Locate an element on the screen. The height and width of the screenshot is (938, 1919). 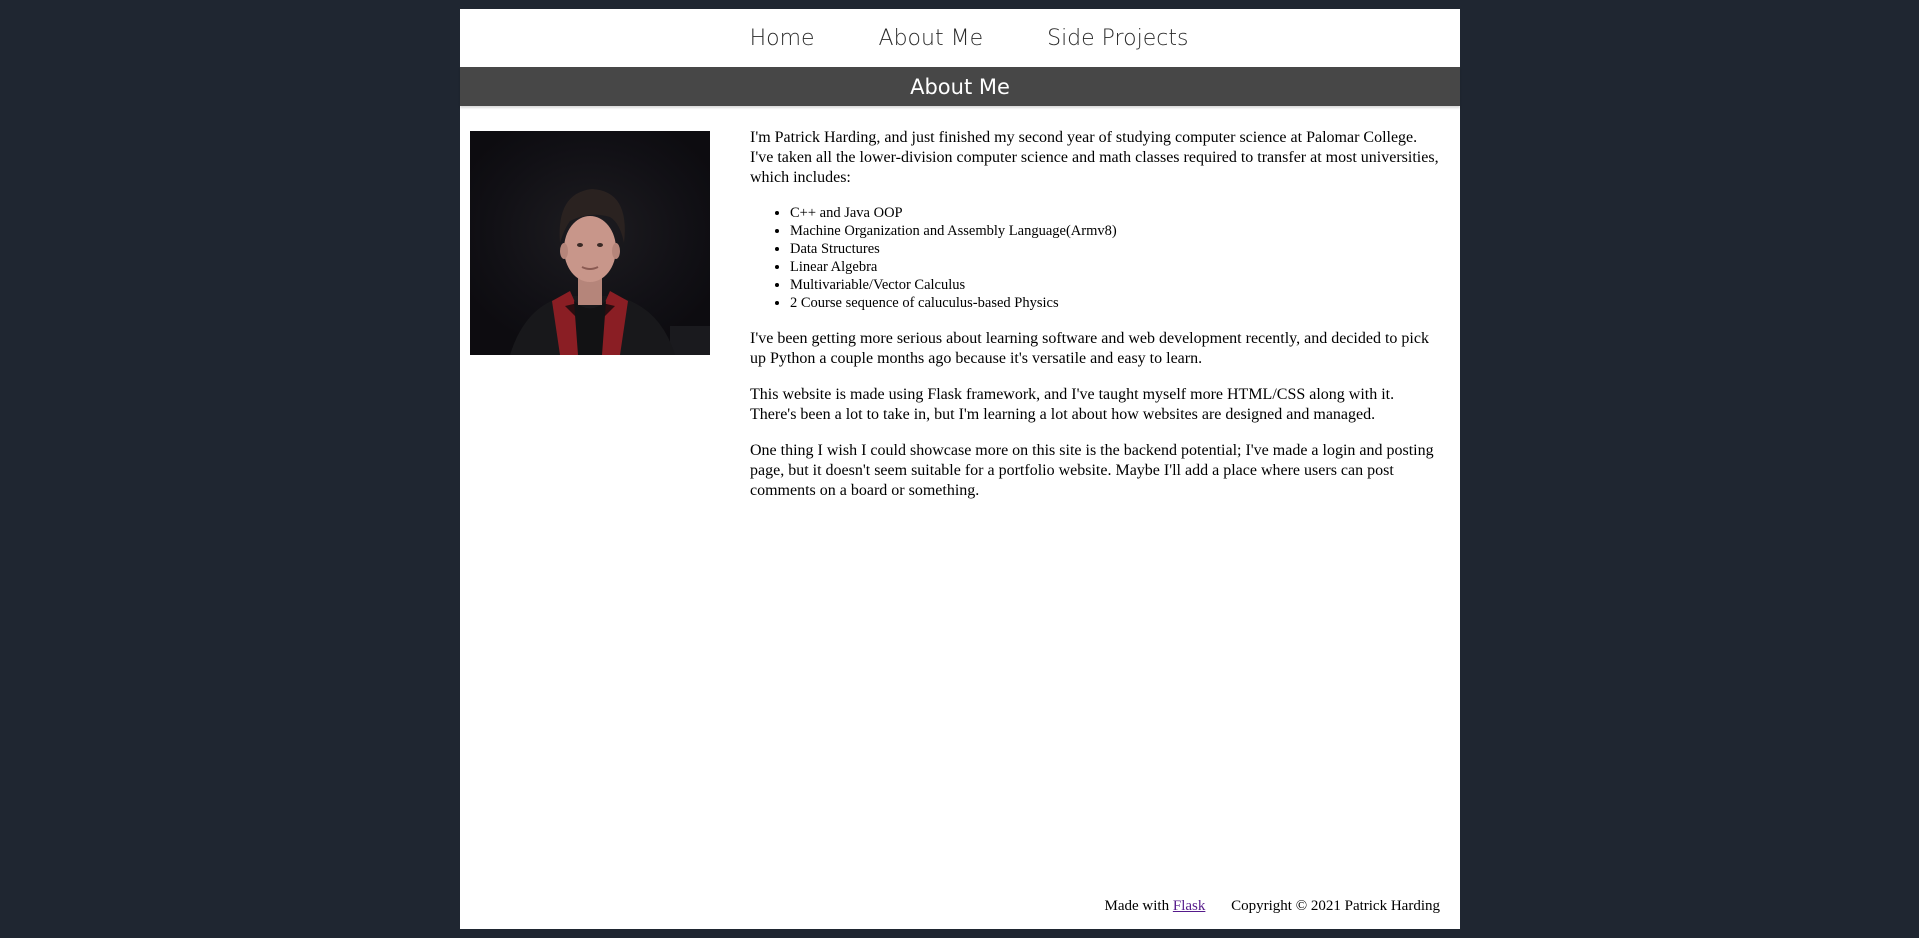
page-title: About Me is located at coordinates (960, 86).